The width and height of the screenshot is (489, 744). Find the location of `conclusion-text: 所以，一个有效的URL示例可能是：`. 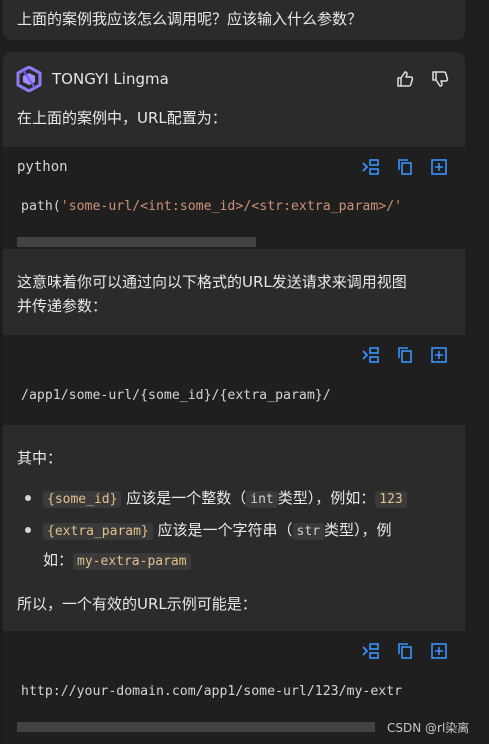

conclusion-text: 所以，一个有效的URL示例可能是： is located at coordinates (137, 604).